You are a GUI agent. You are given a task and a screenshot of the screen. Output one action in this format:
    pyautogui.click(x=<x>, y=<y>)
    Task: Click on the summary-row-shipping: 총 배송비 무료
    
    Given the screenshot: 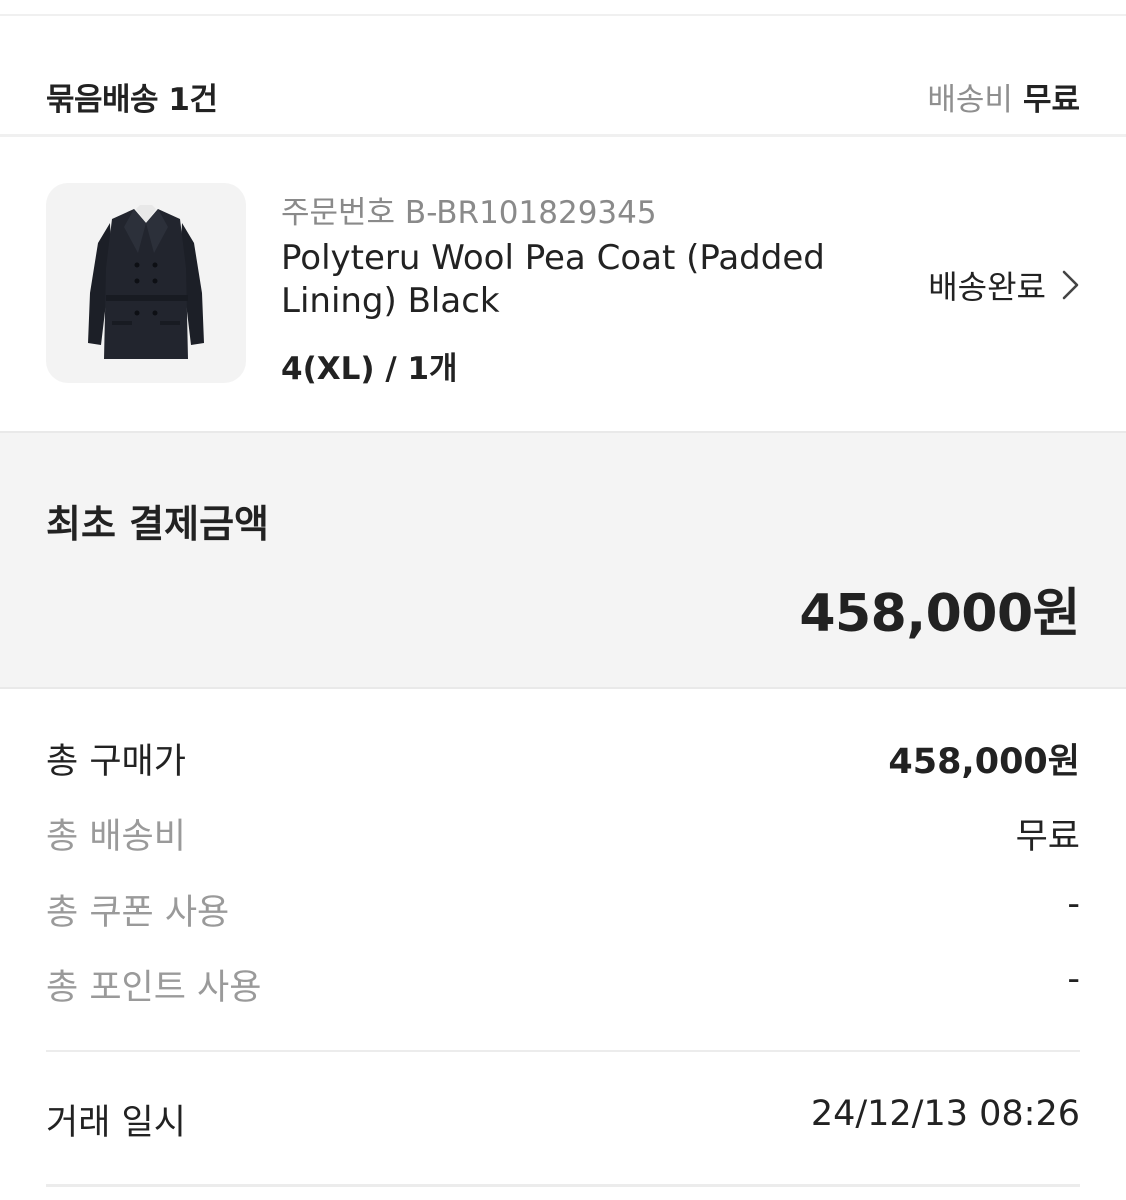 What is the action you would take?
    pyautogui.click(x=563, y=833)
    